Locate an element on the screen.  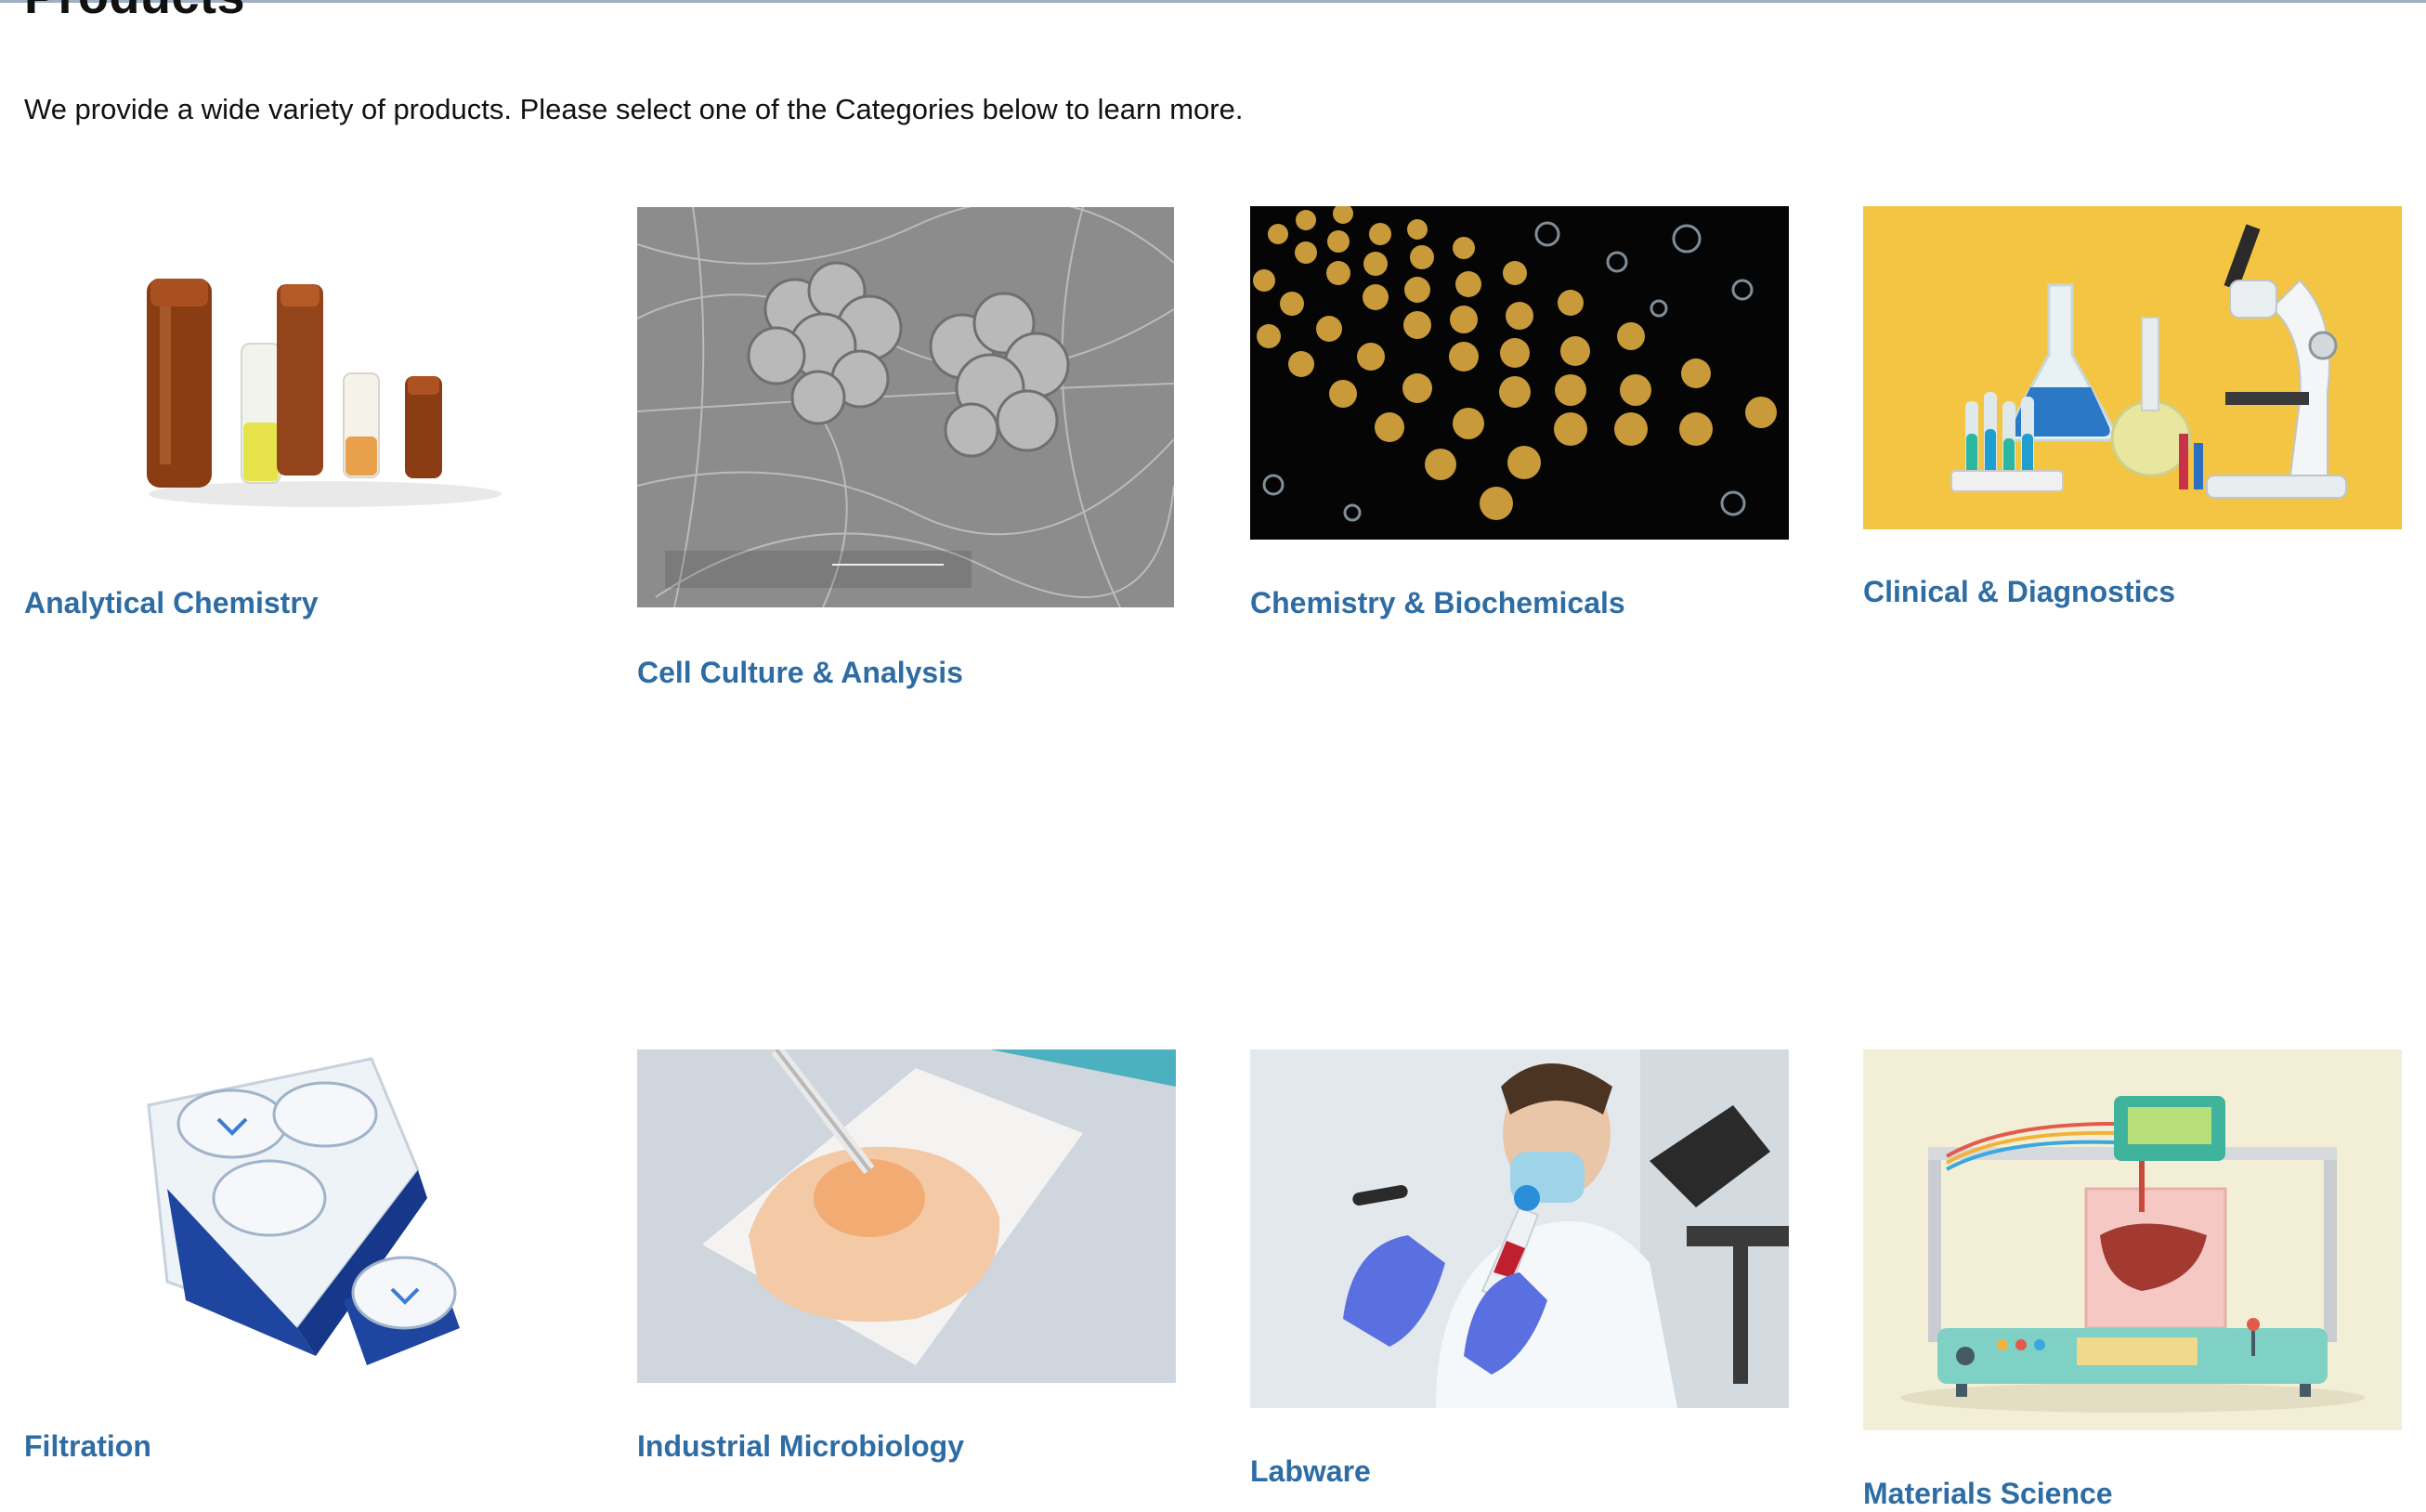
filter-cassettes-image is located at coordinates (325, 1216).